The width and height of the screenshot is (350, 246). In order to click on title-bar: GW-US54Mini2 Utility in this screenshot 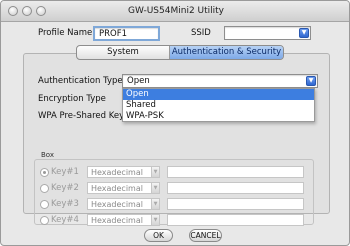, I will do `click(175, 11)`.